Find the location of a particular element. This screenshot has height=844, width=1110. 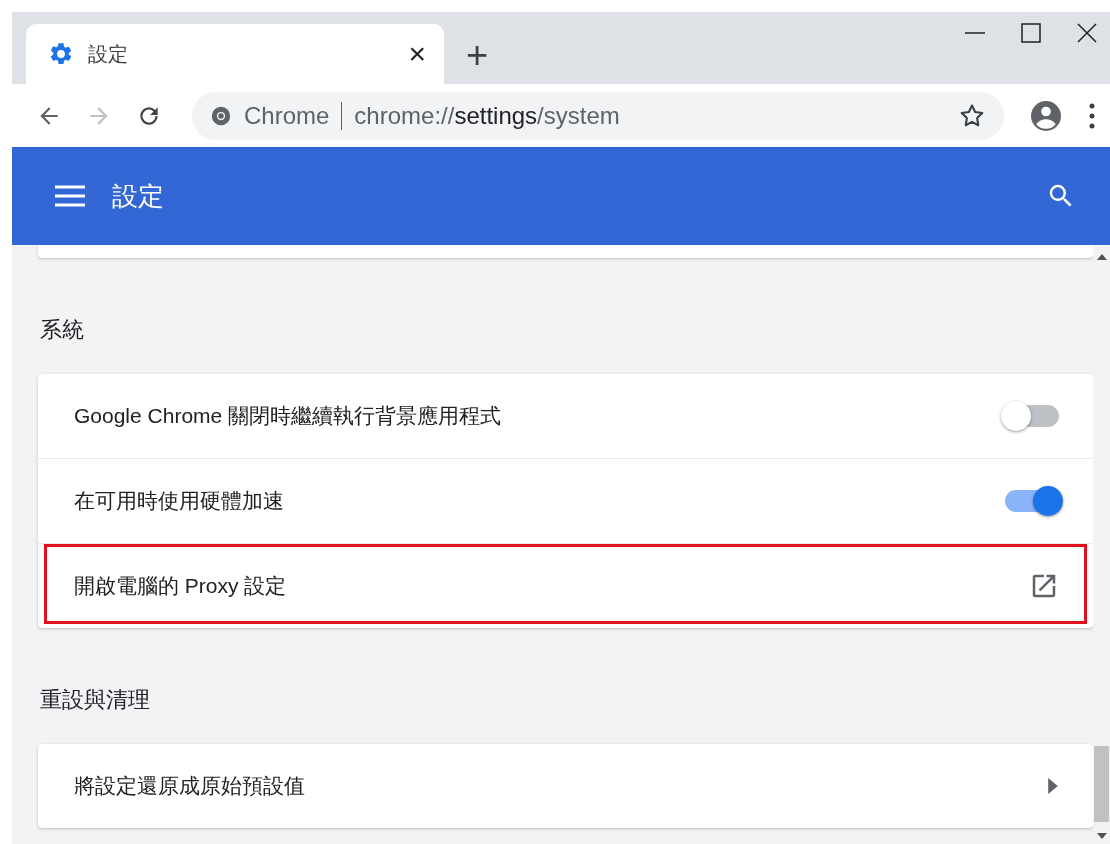

scroll-up-icon is located at coordinates (1101, 257).